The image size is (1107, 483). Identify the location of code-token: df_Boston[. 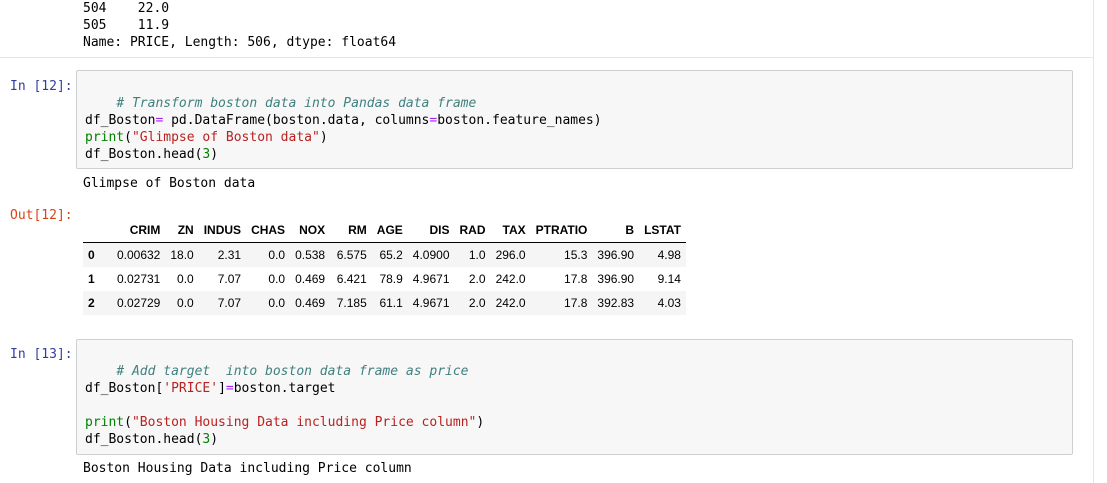
(124, 388).